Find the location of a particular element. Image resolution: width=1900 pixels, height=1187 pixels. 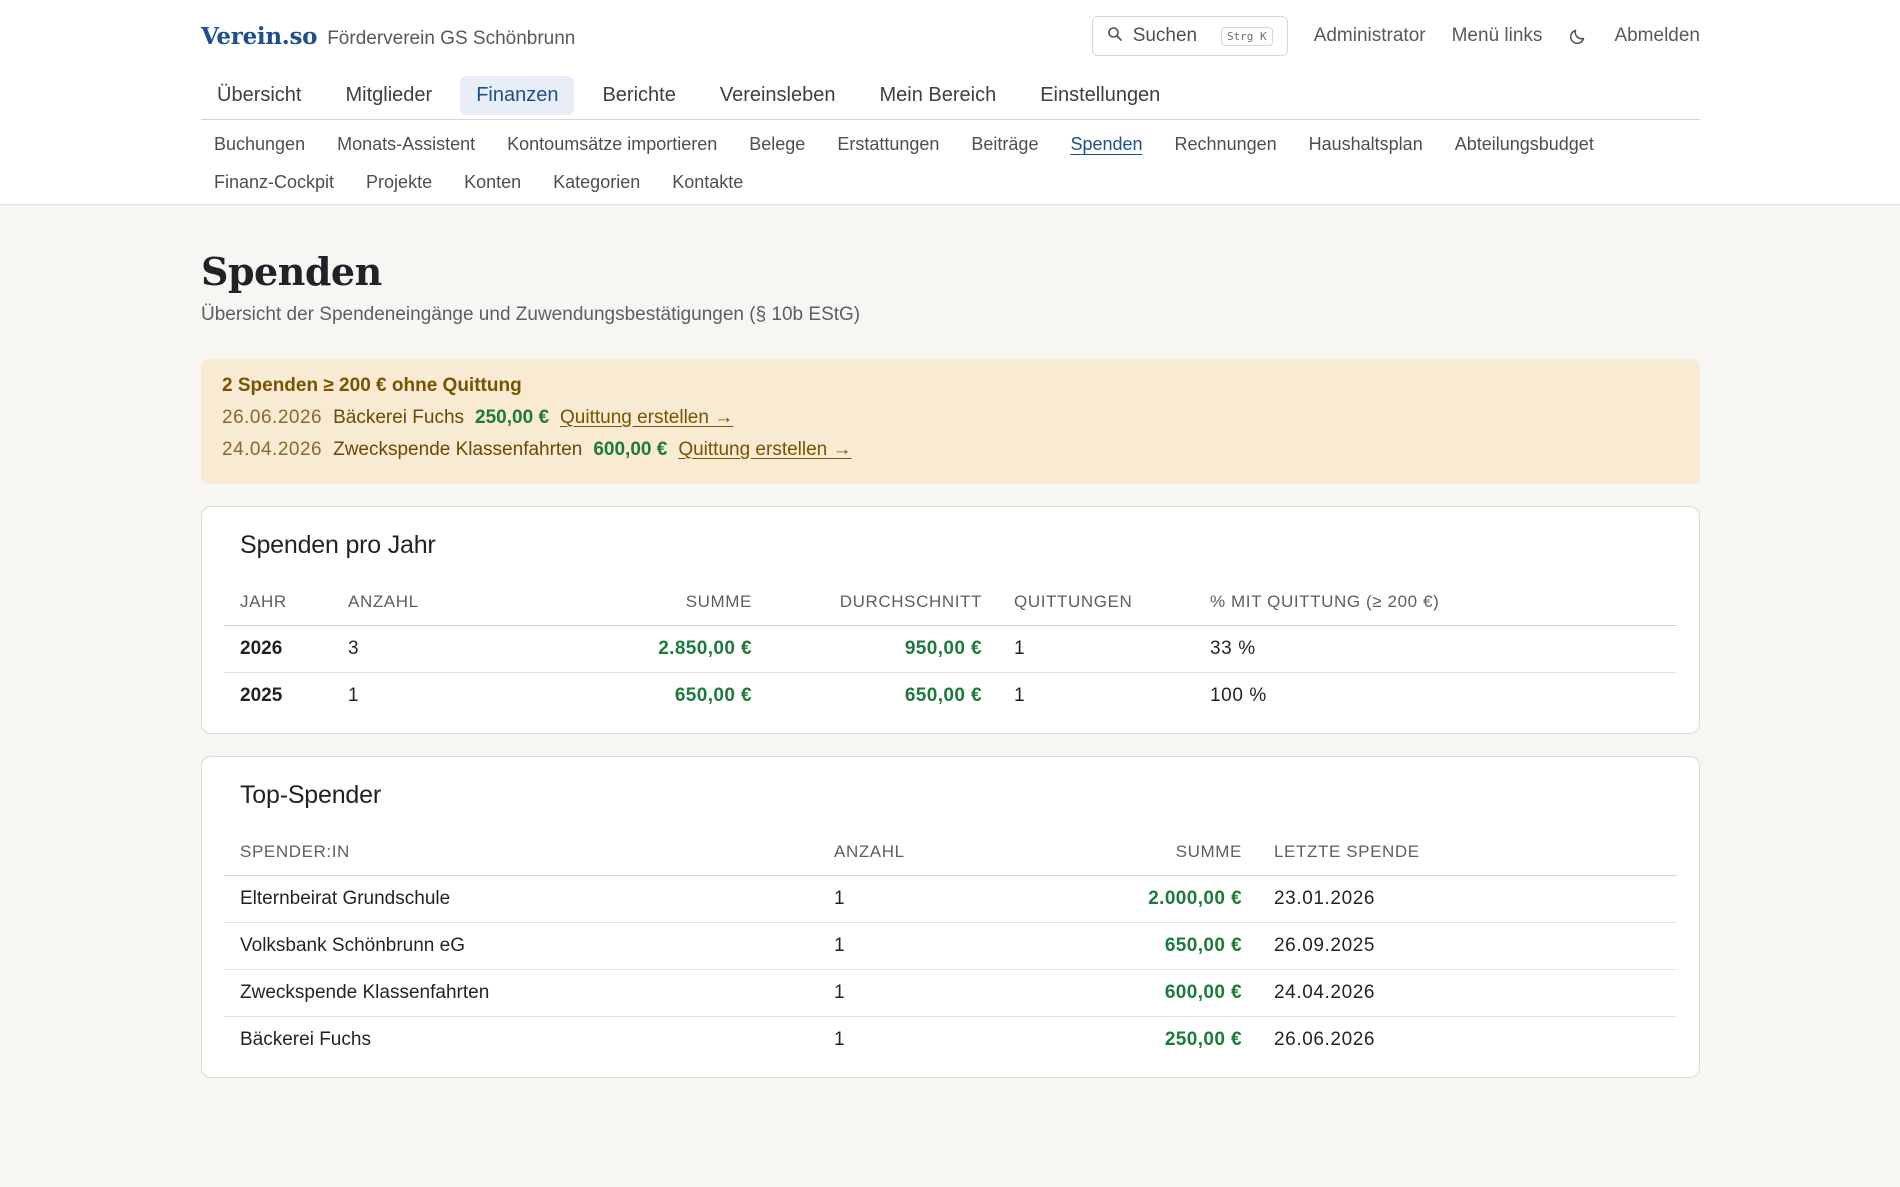

year-cell: 2025 is located at coordinates (261, 695).